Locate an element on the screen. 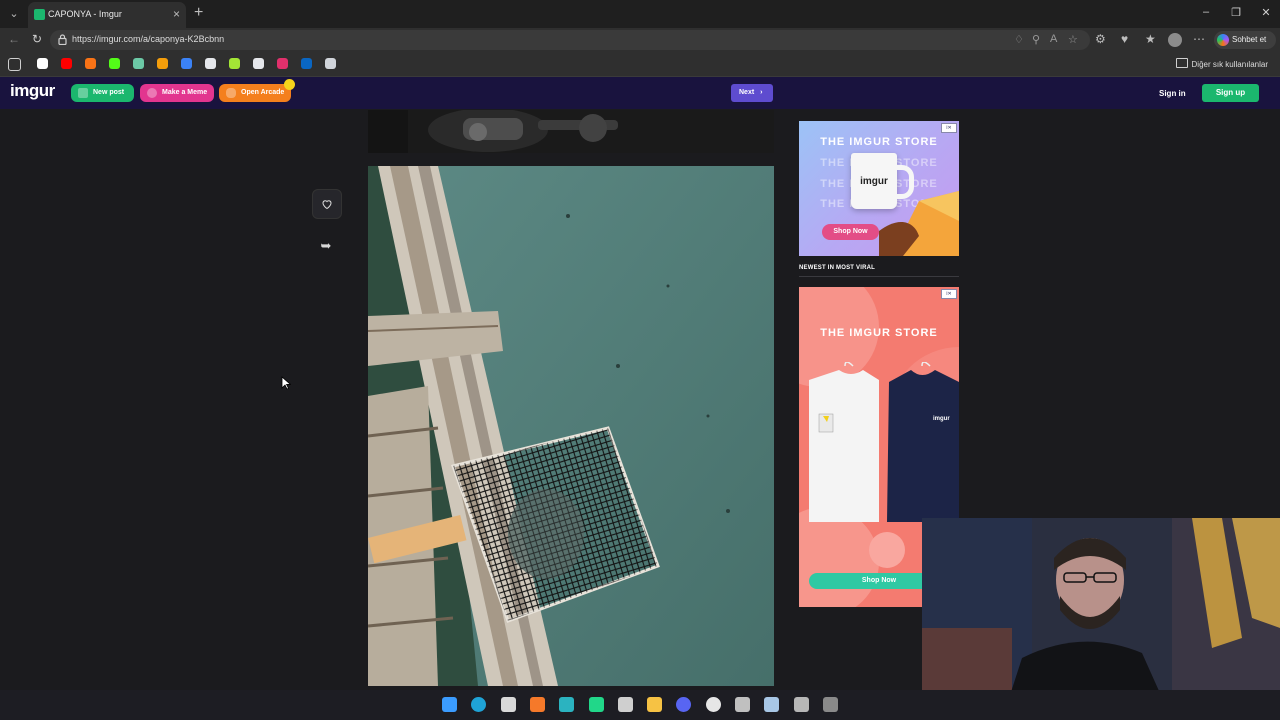 The width and height of the screenshot is (1280, 720). tab-title: CAPONYA - Imgur is located at coordinates (85, 14).